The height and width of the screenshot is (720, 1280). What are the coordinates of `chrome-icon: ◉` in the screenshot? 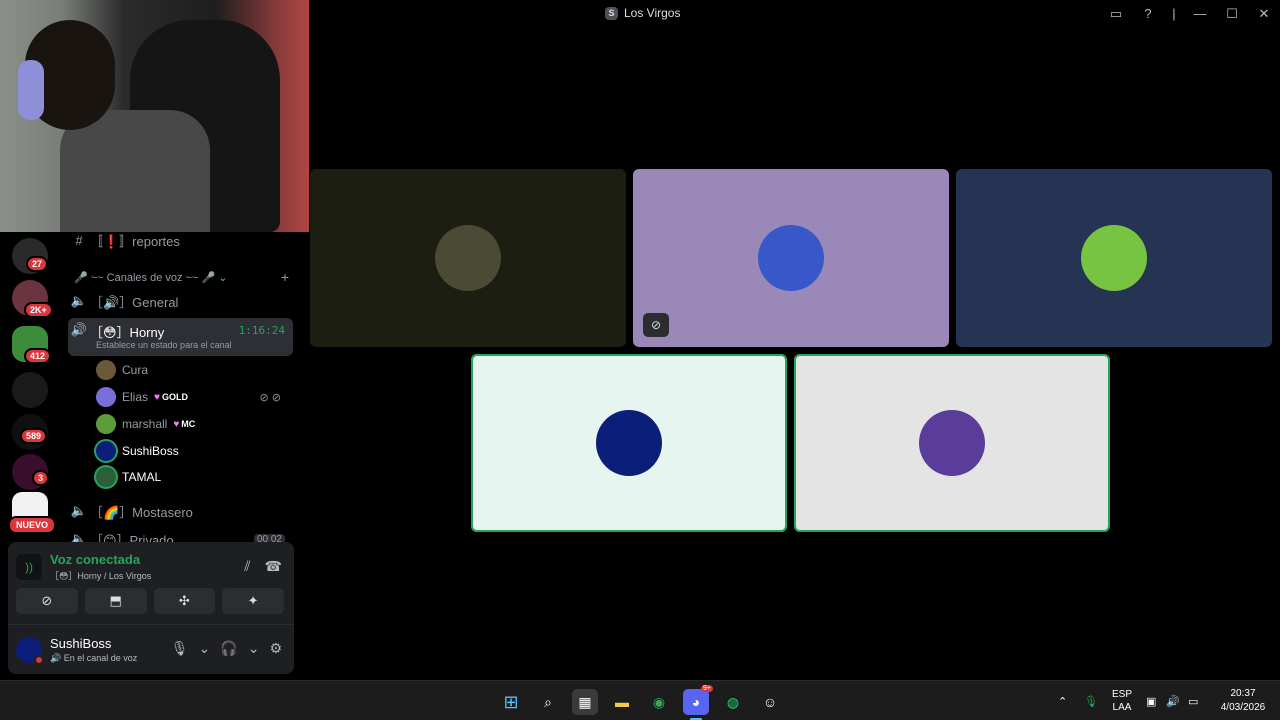 It's located at (659, 702).